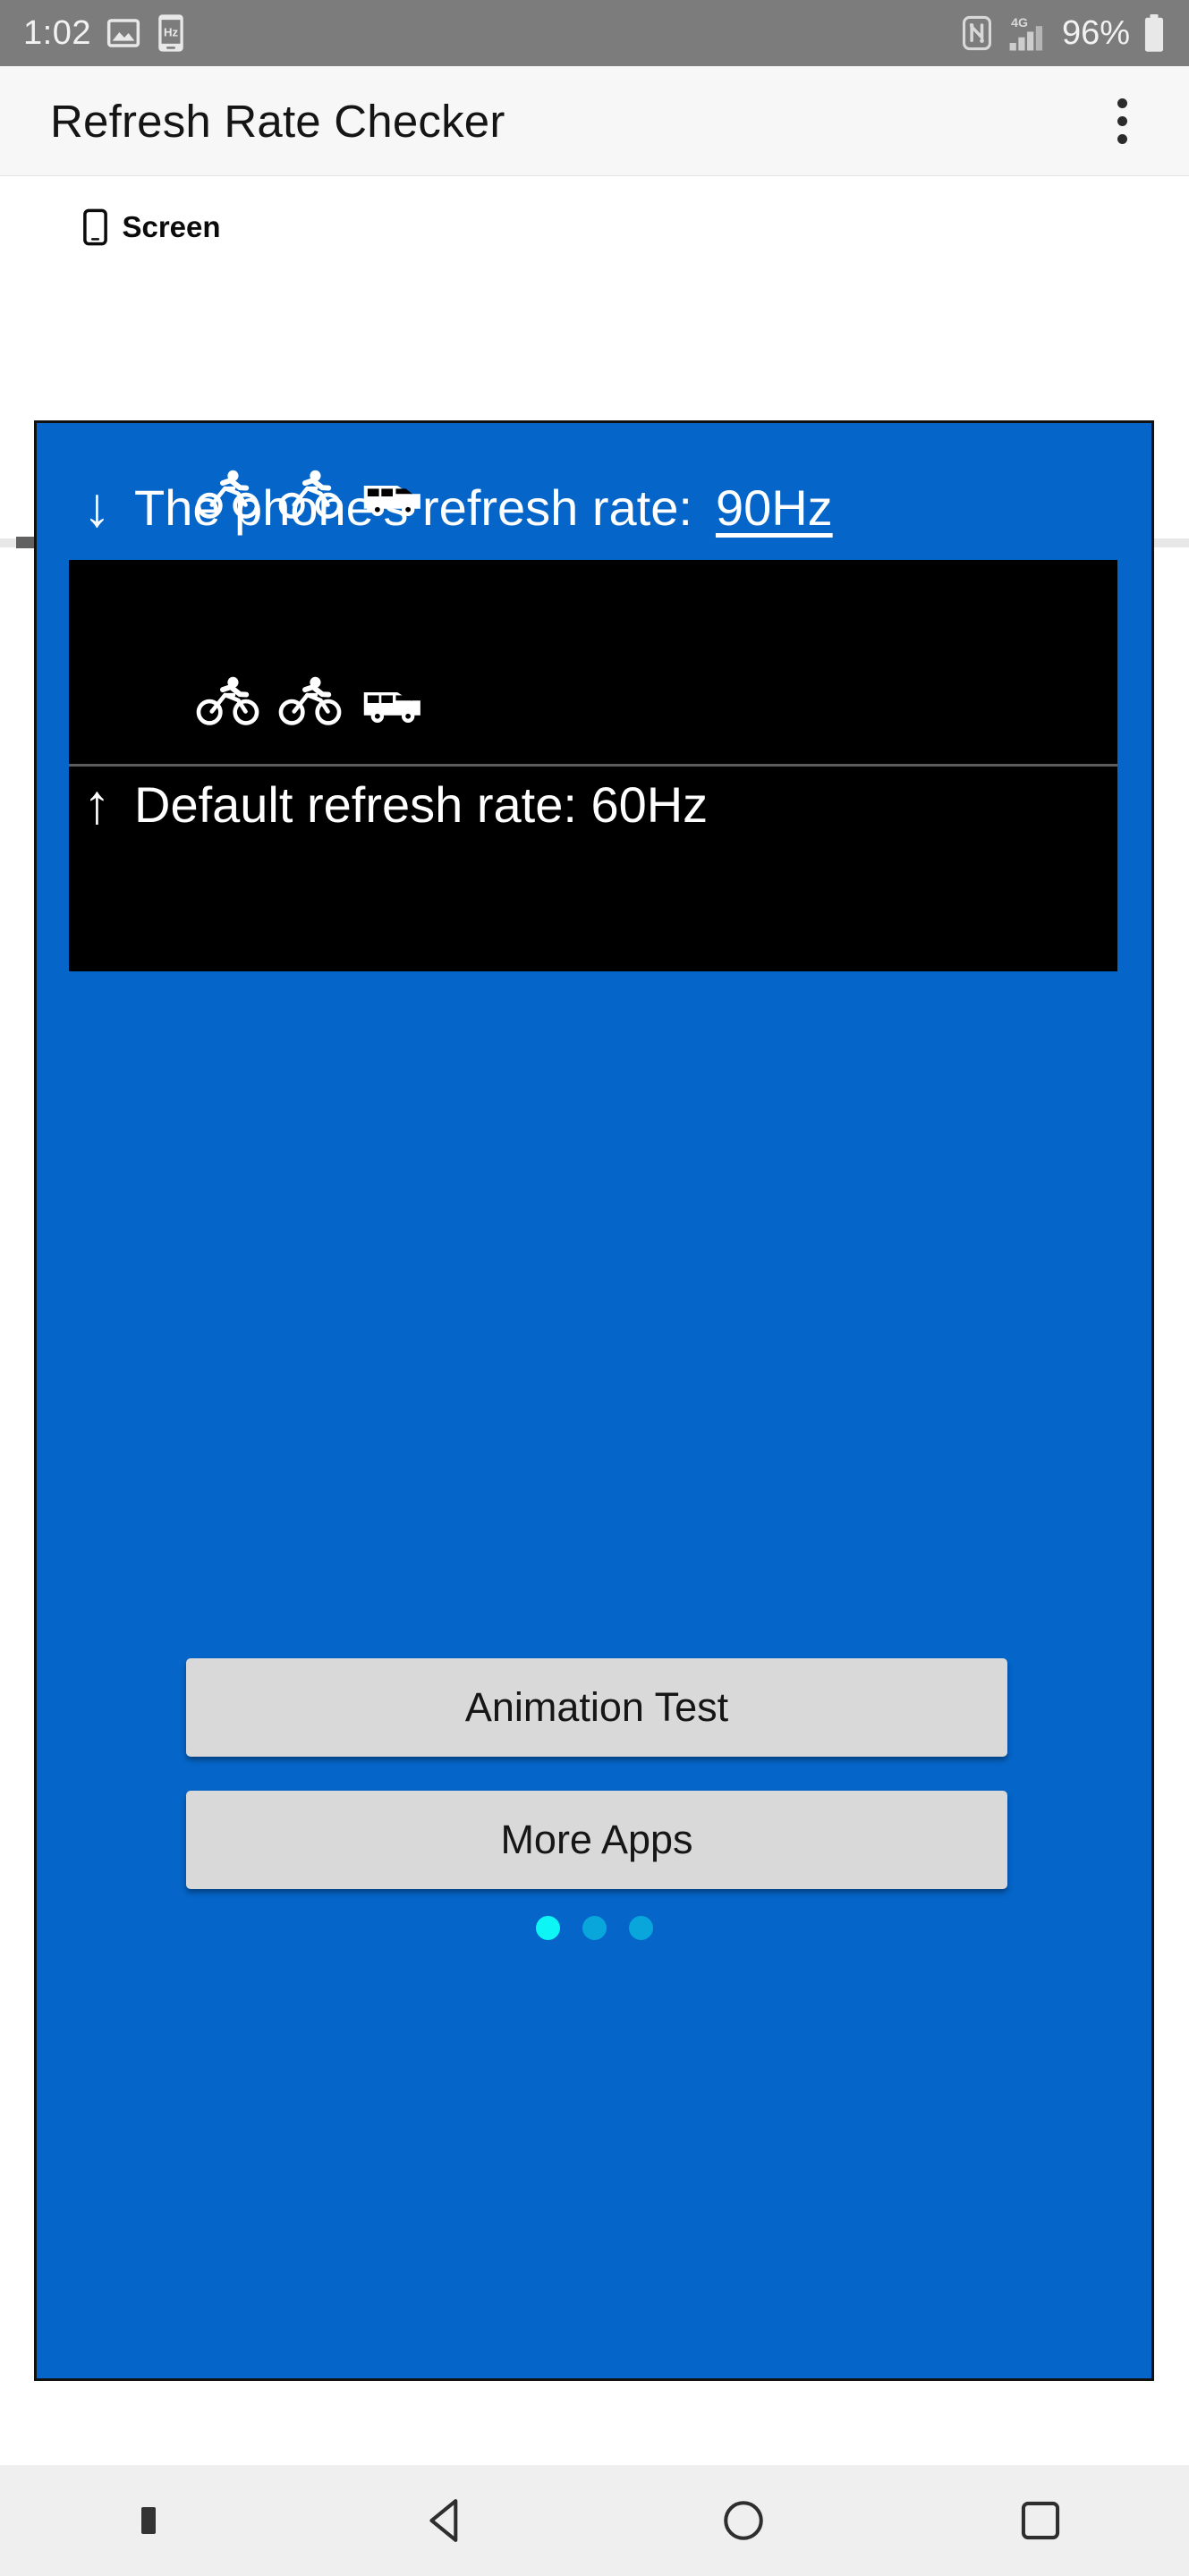 This screenshot has width=1189, height=2576. I want to click on recents-icon, so click(1040, 2520).